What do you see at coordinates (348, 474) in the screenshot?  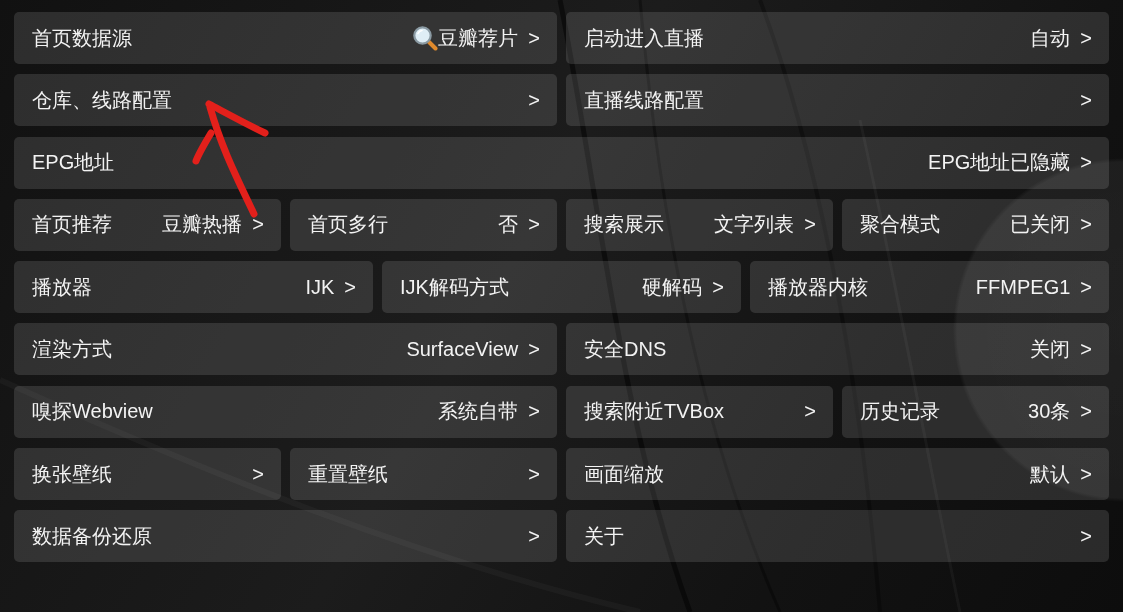 I see `setting-label: 重置壁纸` at bounding box center [348, 474].